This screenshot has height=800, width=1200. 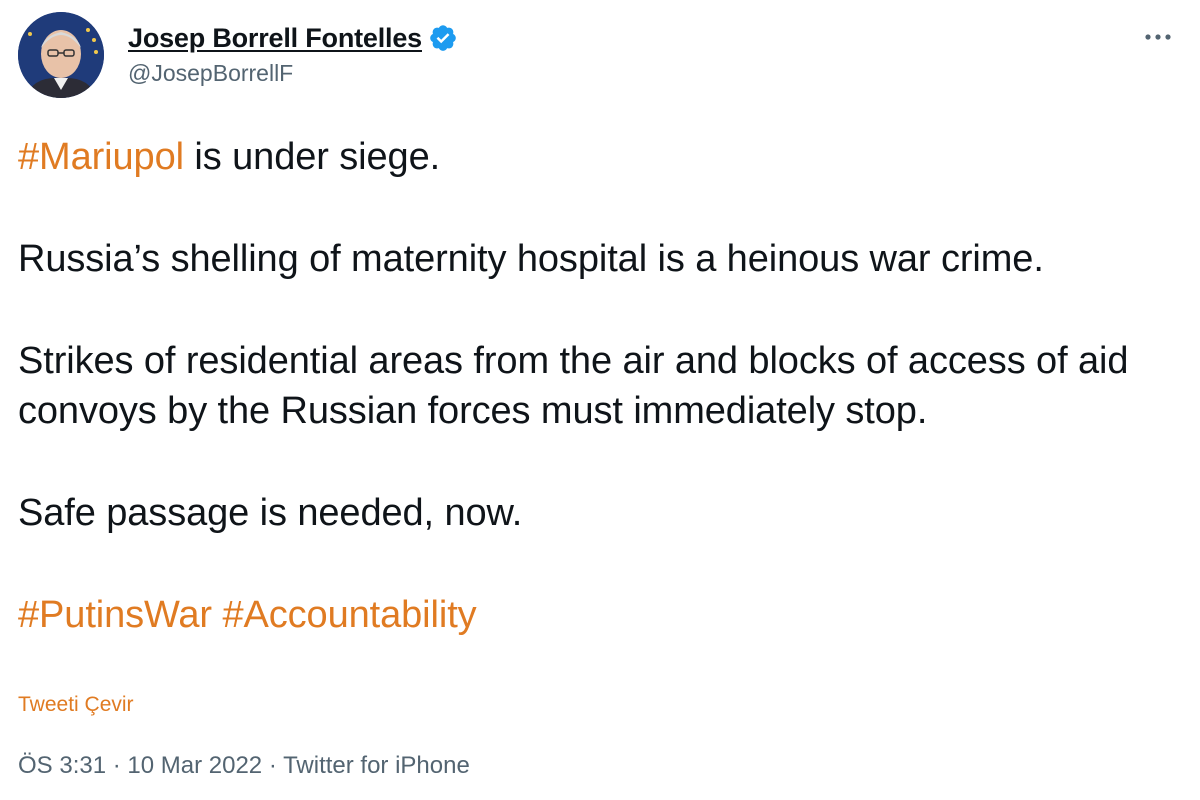 I want to click on tweet-header: Josep Borrell Fontelles @JosepBorrellF, so click(x=600, y=57).